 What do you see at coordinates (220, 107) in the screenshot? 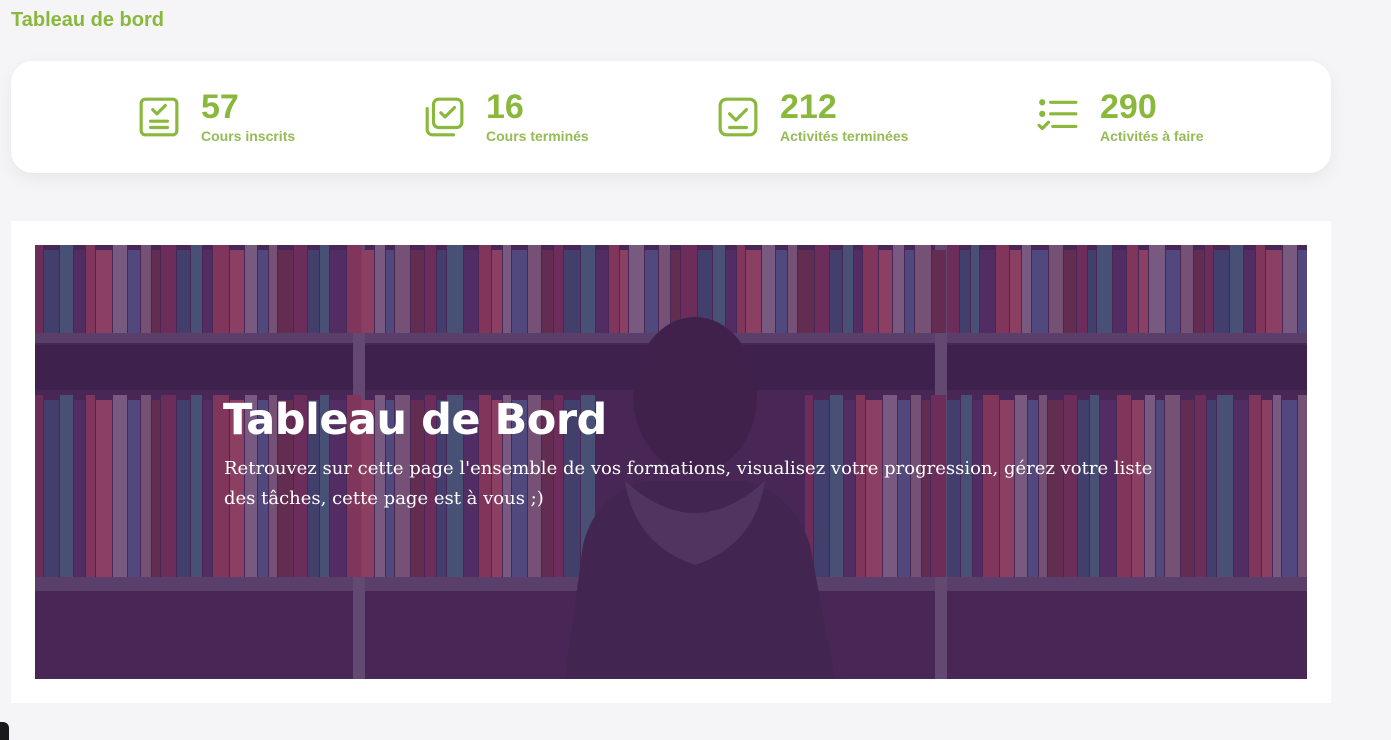
I see `stat-value: 57` at bounding box center [220, 107].